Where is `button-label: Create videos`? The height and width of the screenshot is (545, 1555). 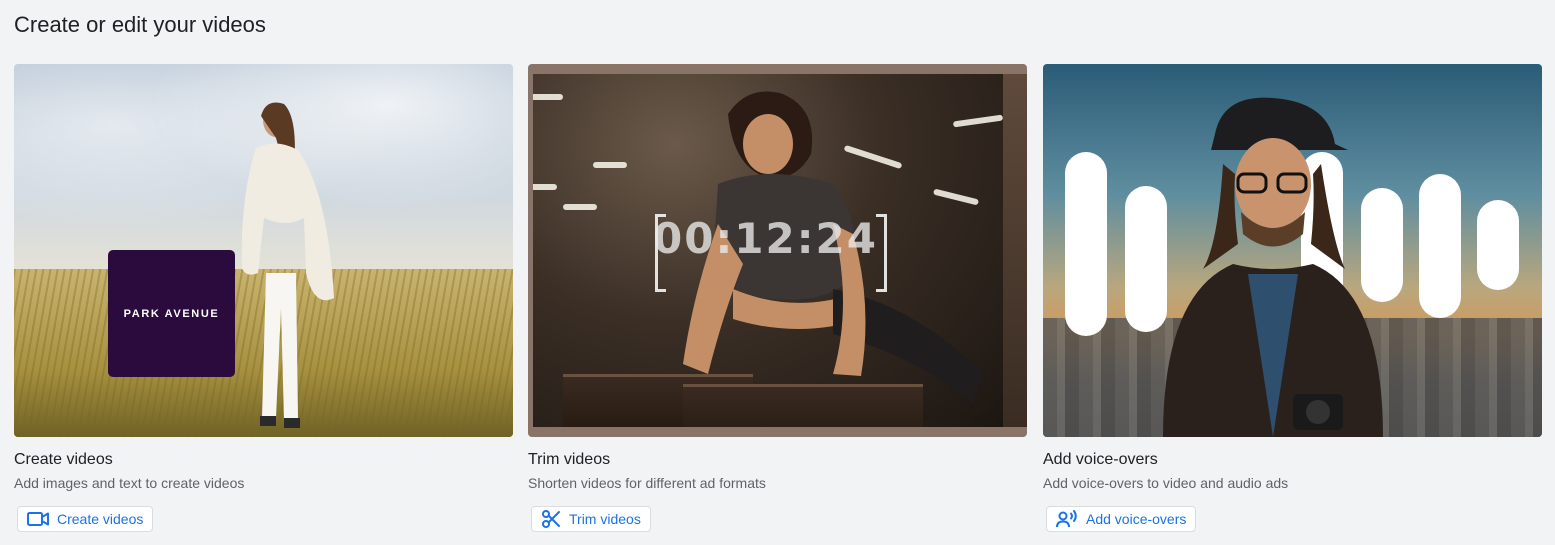 button-label: Create videos is located at coordinates (100, 519).